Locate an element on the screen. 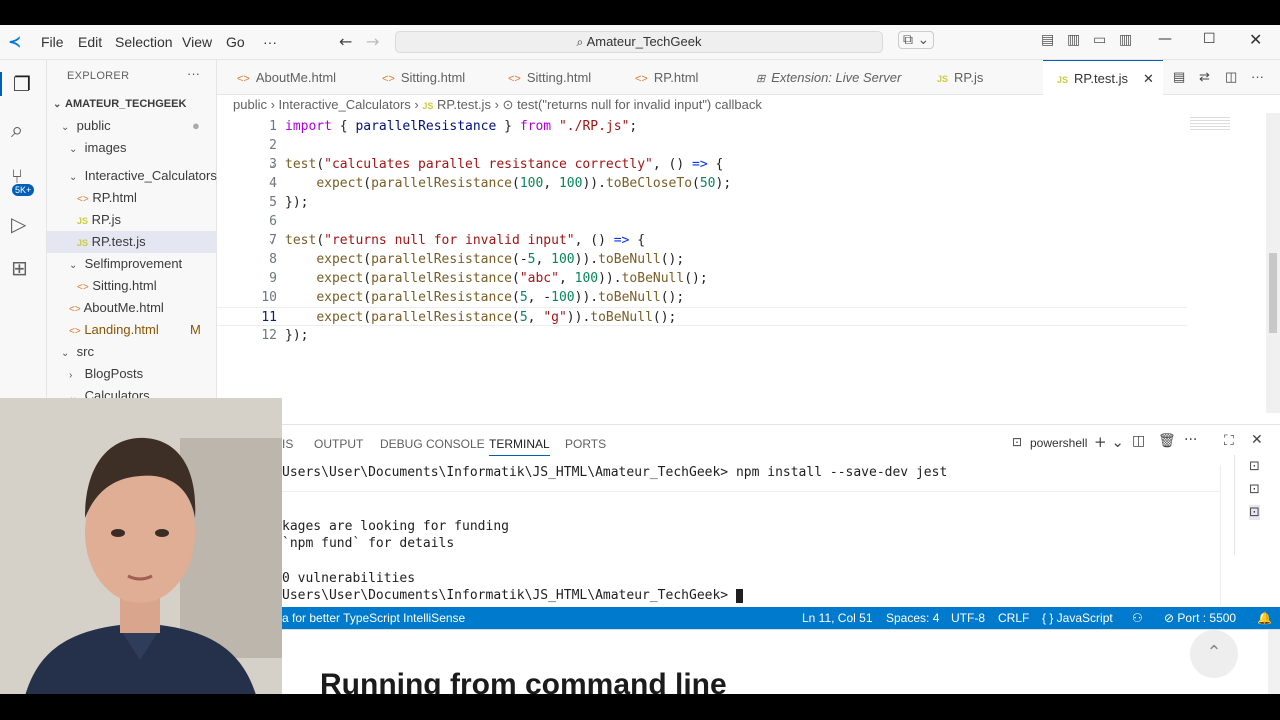 This screenshot has width=1280, height=720. tab-live-server-extension: ⊞ Extension: Live Server is located at coordinates (828, 77).